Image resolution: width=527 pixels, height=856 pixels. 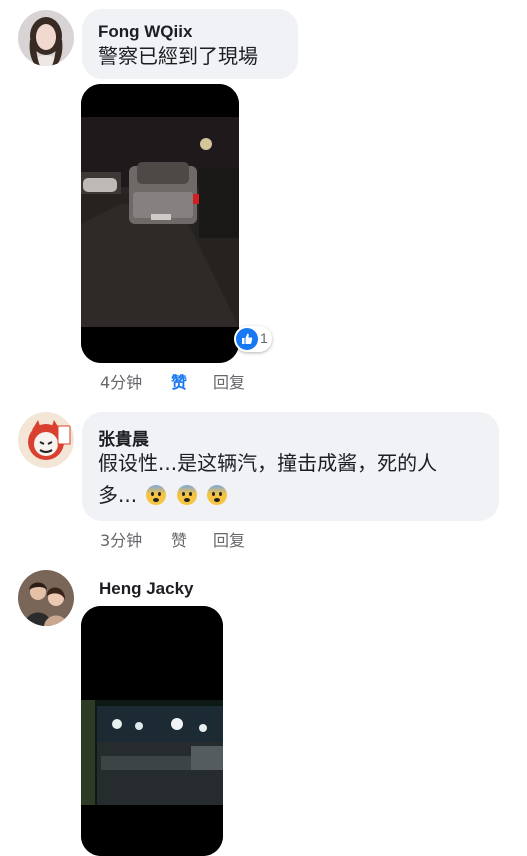 I want to click on reaction-count-text: 1, so click(x=264, y=338).